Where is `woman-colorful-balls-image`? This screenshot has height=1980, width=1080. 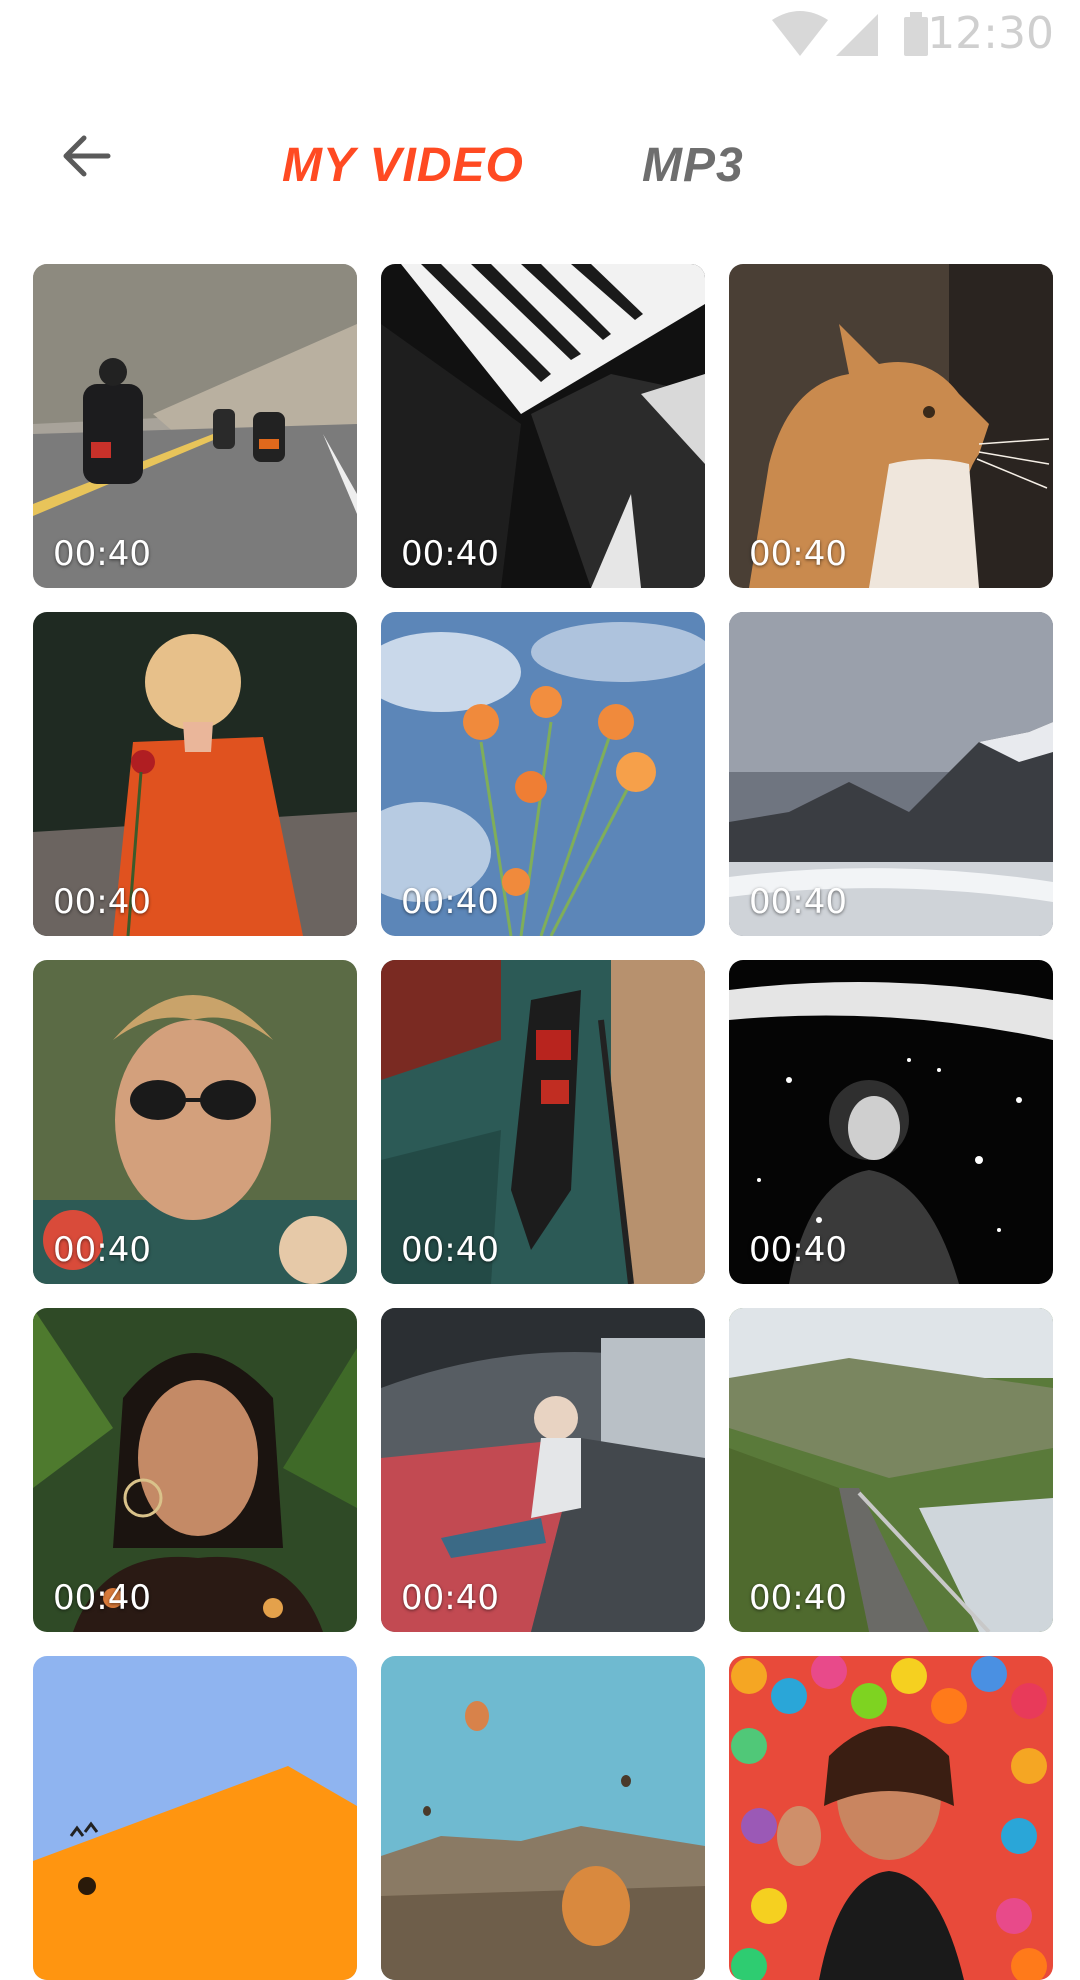
woman-colorful-balls-image is located at coordinates (891, 1818).